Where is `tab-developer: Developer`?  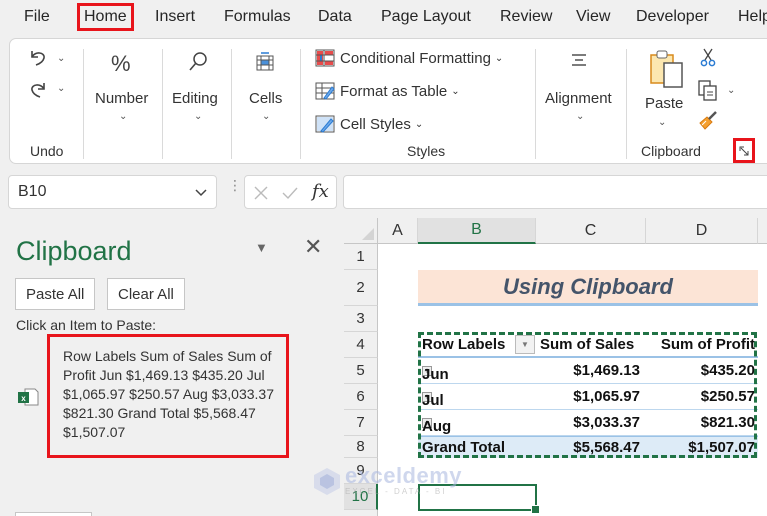 tab-developer: Developer is located at coordinates (672, 17).